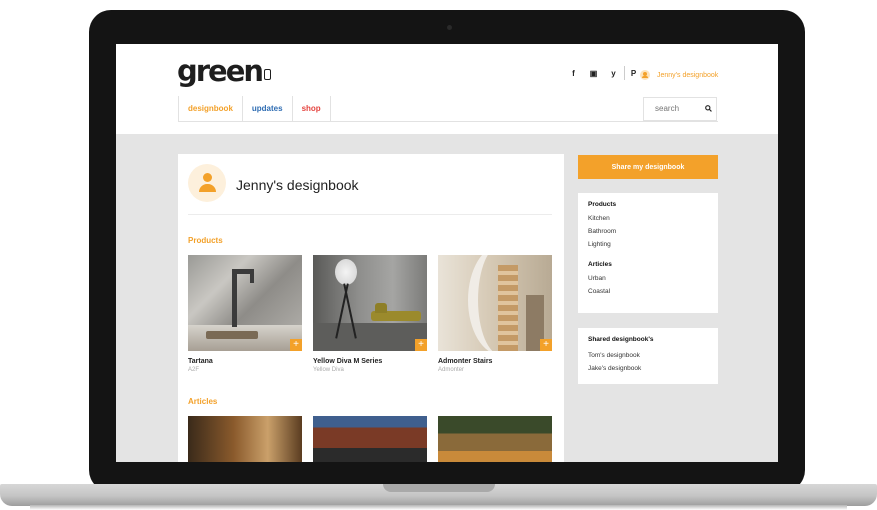 This screenshot has height=510, width=877. Describe the element at coordinates (438, 507) in the screenshot. I see `laptop-shadow` at that location.